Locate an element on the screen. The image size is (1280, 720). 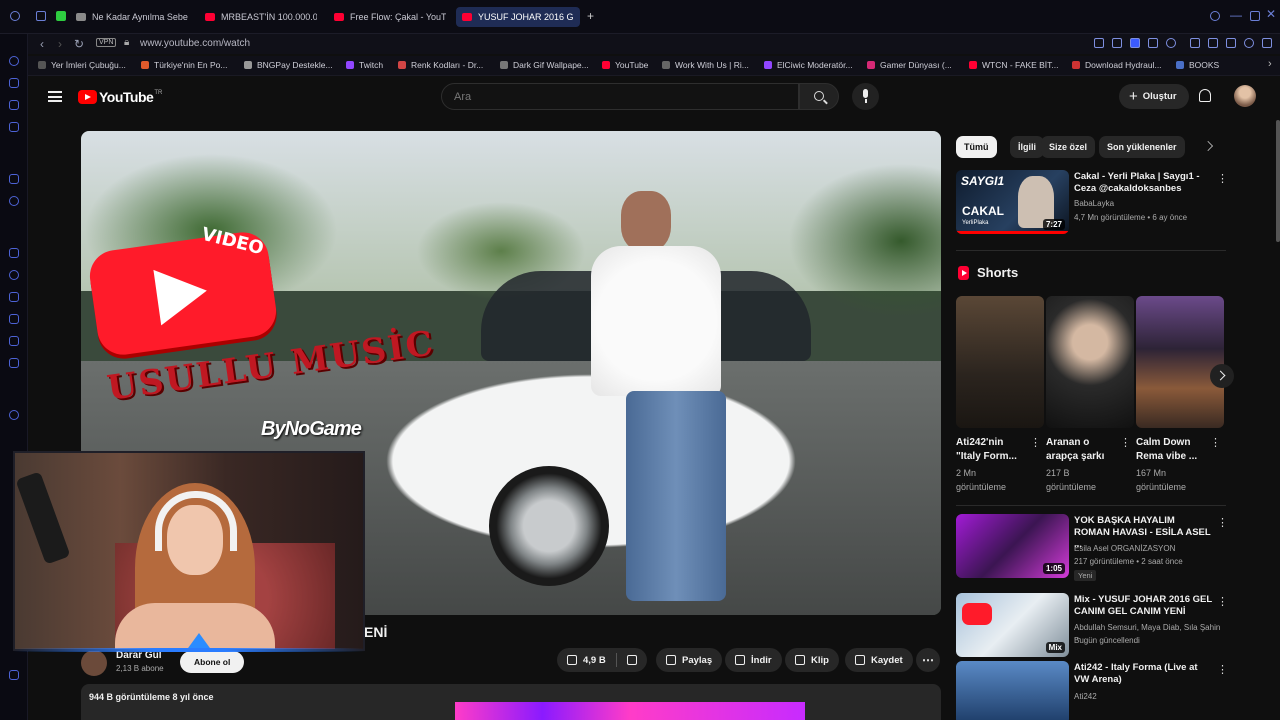
channel-name: Esila Asel ORGANİZASYON is located at coordinates (1124, 548).